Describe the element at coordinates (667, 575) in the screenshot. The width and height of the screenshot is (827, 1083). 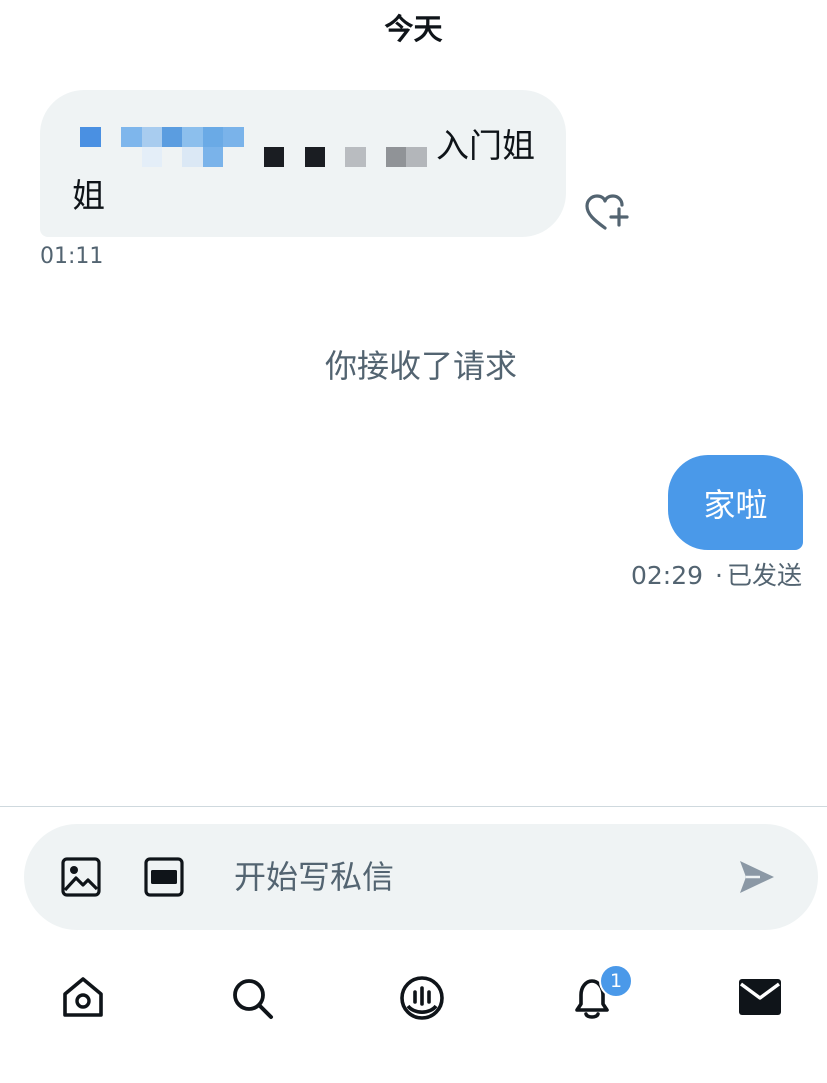
I see `outgoing-message-timestamp: 02:29` at that location.